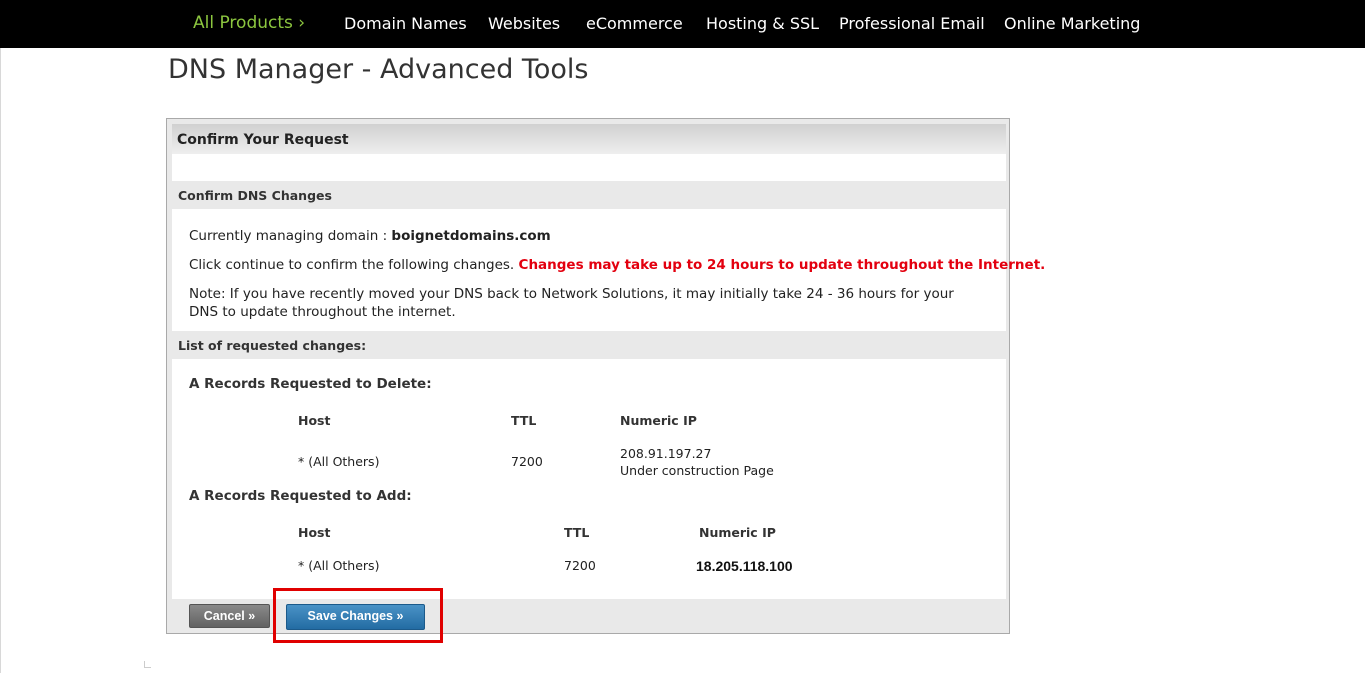  I want to click on page-left-edge, so click(0, 360).